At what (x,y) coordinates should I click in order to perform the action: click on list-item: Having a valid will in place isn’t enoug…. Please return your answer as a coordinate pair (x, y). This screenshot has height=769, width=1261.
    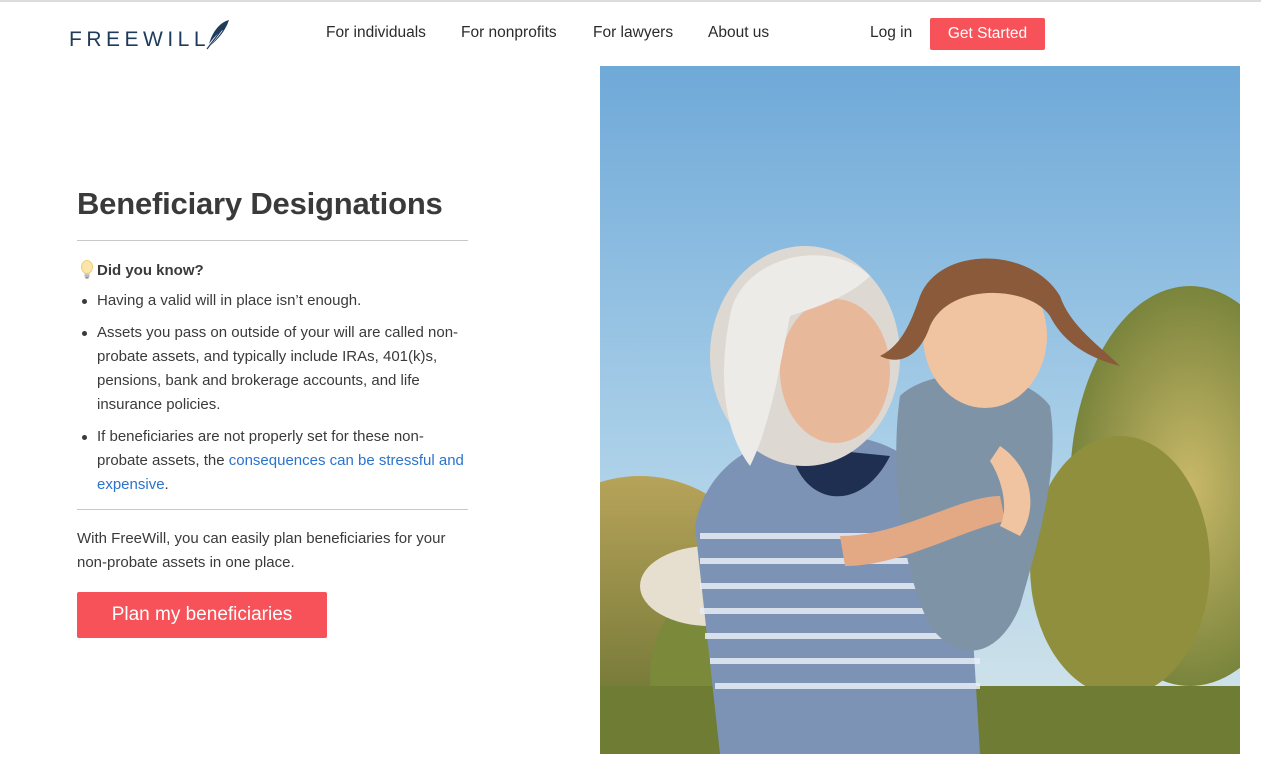
    Looking at the image, I should click on (275, 301).